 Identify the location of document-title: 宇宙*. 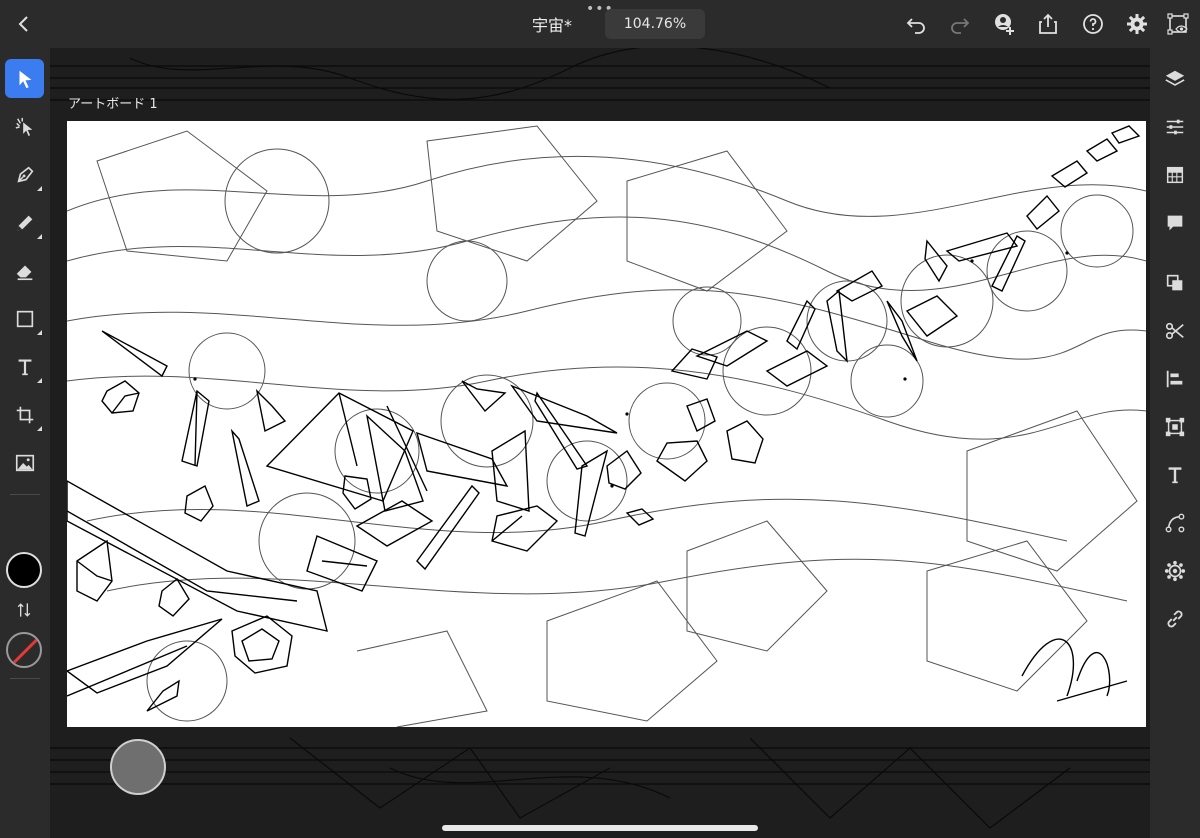
(552, 24).